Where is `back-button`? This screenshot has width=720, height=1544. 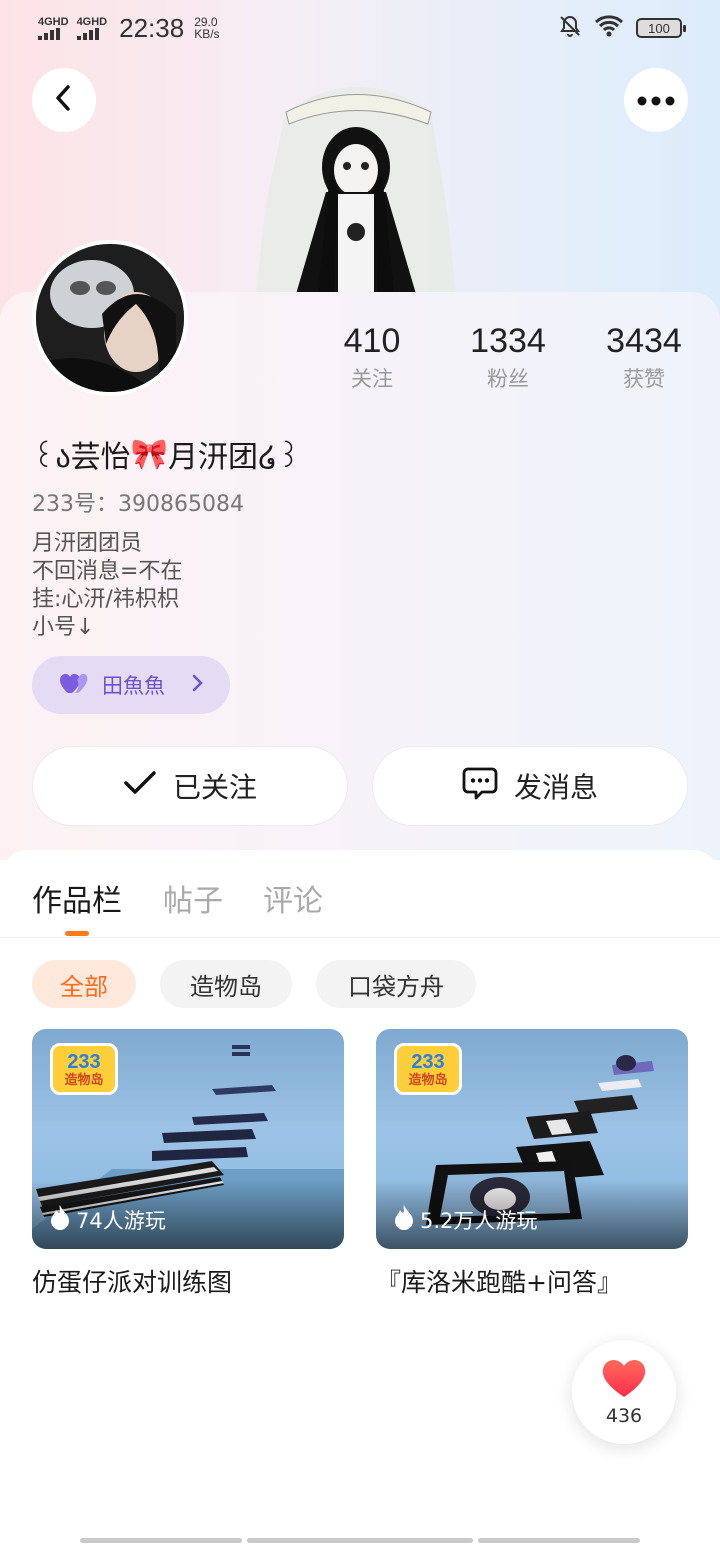
back-button is located at coordinates (64, 100).